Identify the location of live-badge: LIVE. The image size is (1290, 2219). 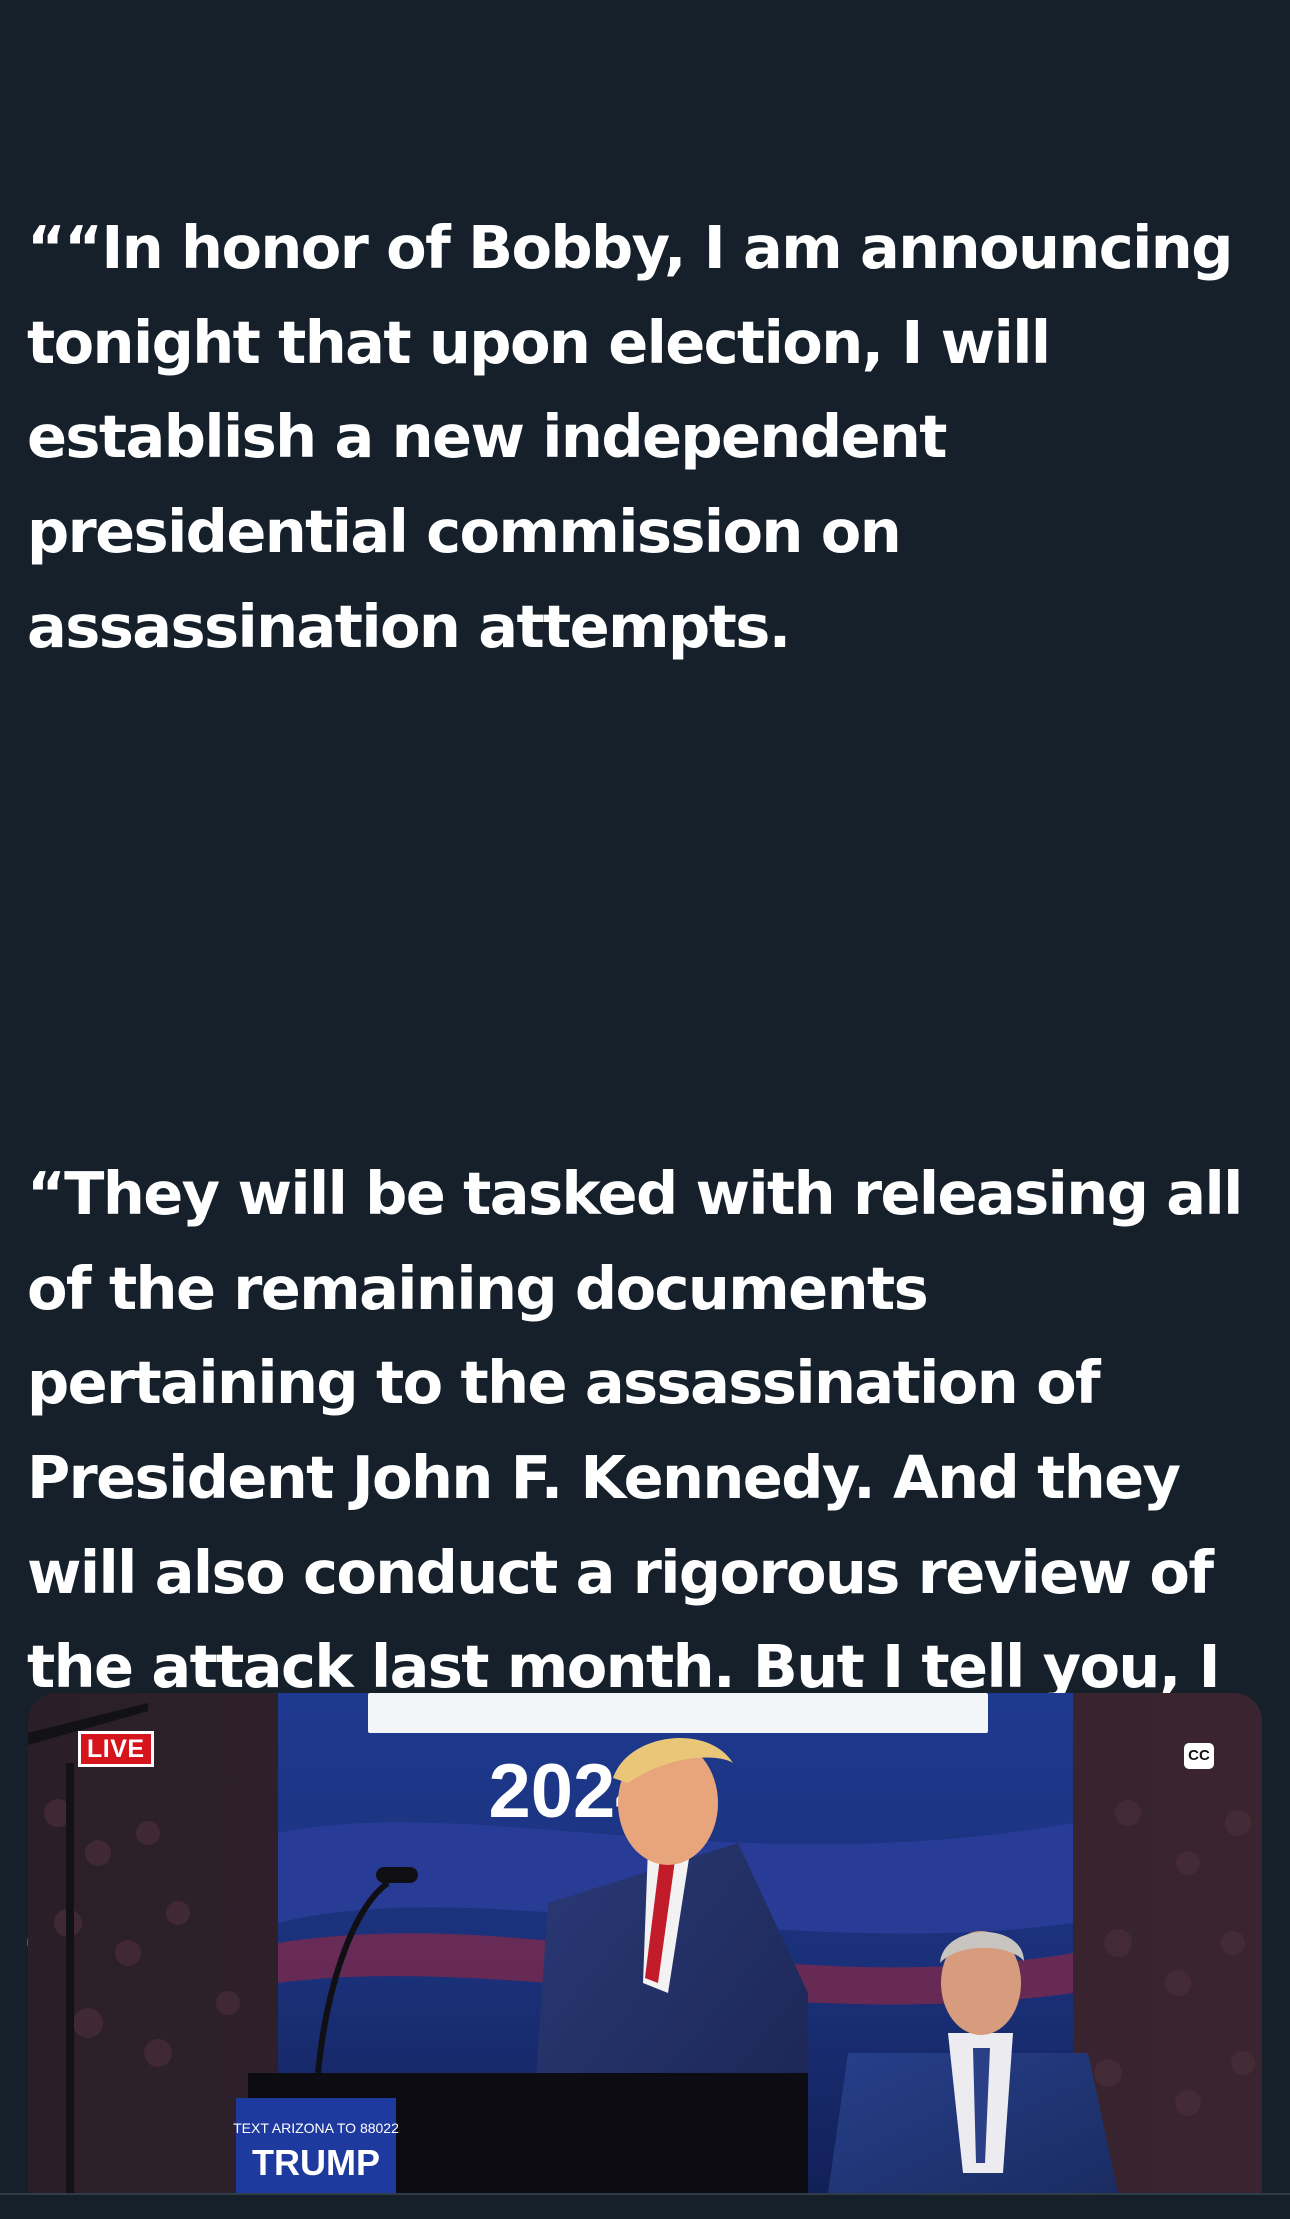
(116, 1749).